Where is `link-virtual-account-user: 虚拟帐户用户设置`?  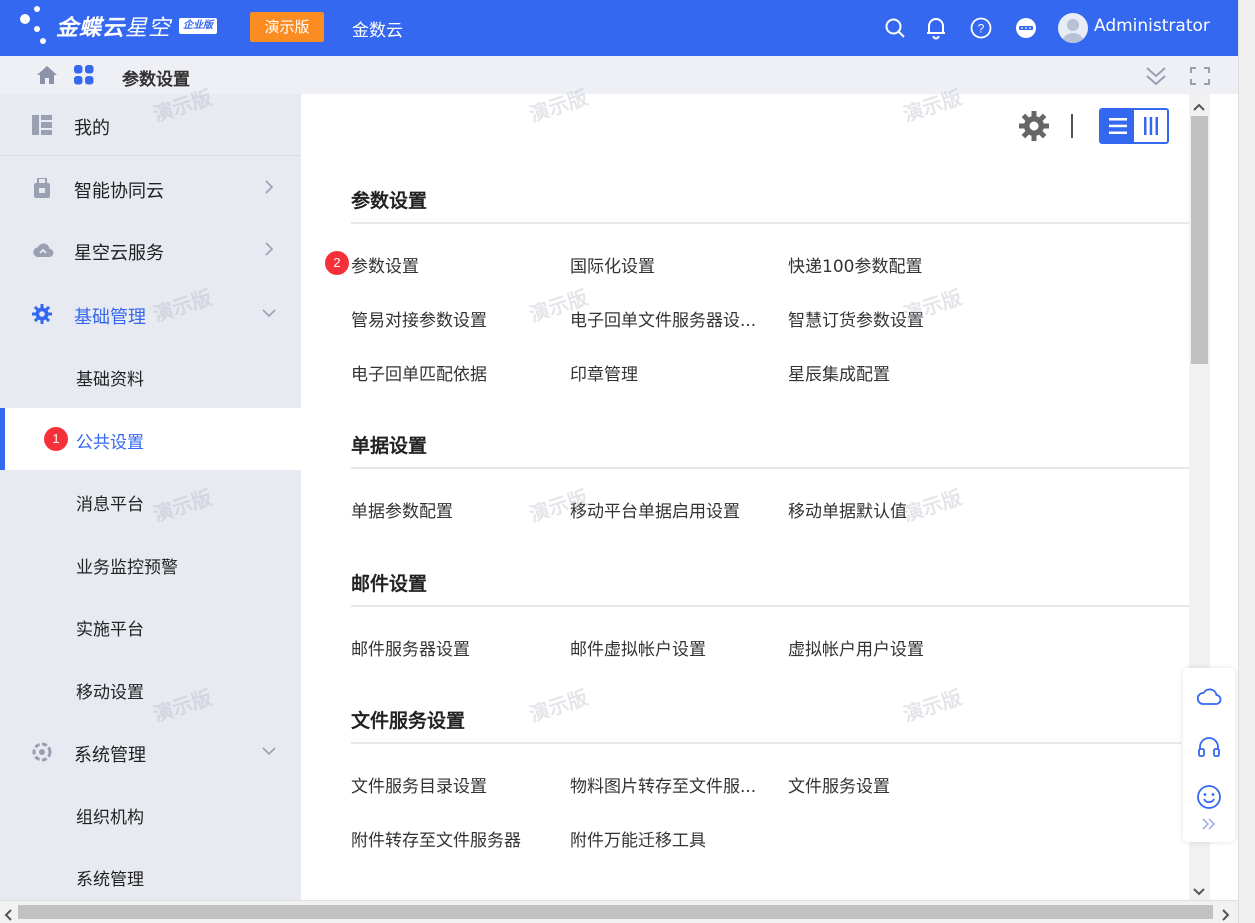 link-virtual-account-user: 虚拟帐户用户设置 is located at coordinates (856, 647).